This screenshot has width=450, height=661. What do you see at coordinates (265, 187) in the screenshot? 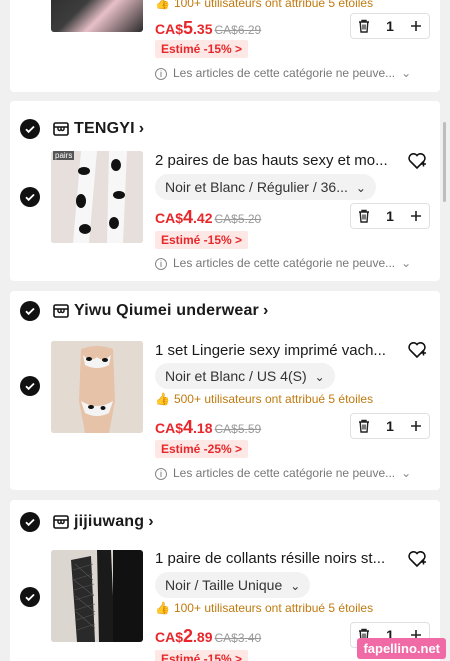
I see `variant-selector: Noir et Blanc / Régulier / 36... ⌄` at bounding box center [265, 187].